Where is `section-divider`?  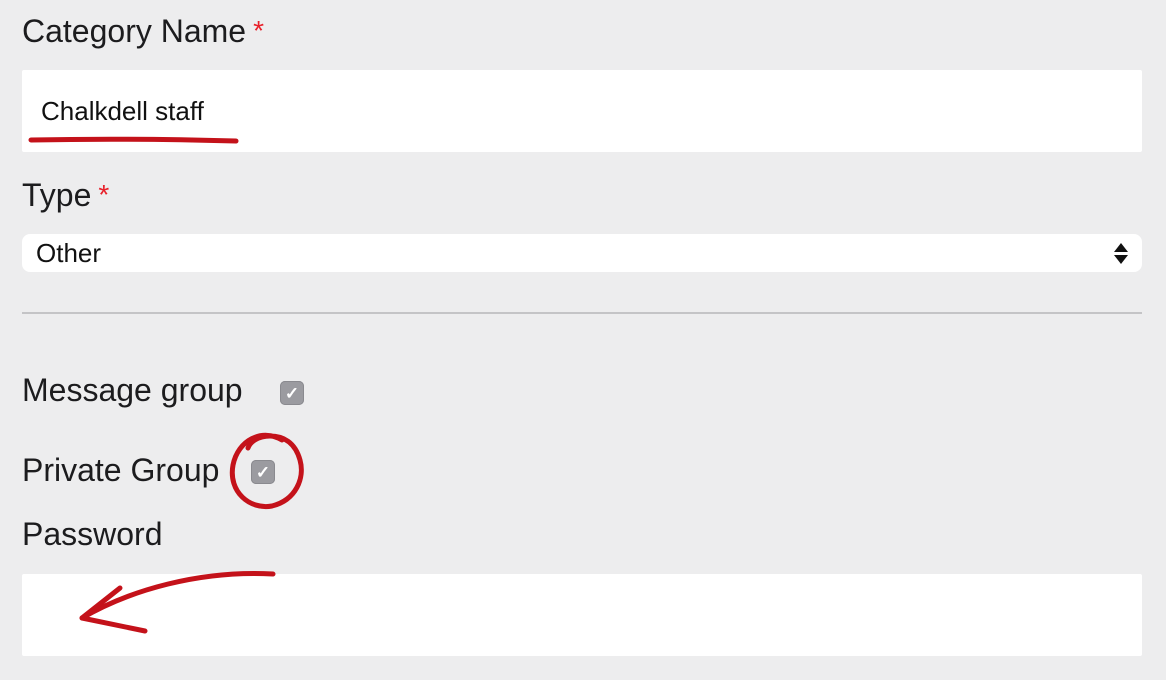 section-divider is located at coordinates (582, 313).